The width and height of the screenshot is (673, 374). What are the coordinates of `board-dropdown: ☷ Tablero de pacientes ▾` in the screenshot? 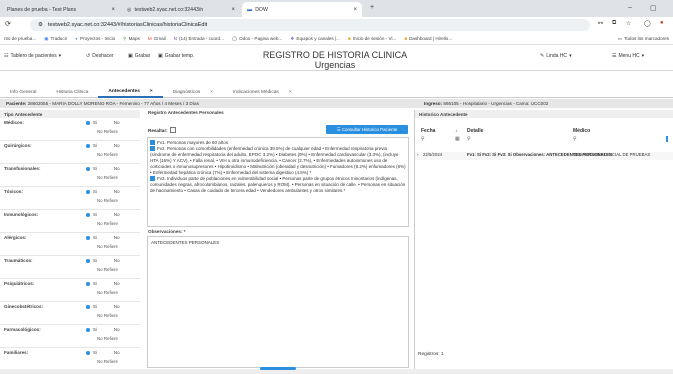 It's located at (32, 56).